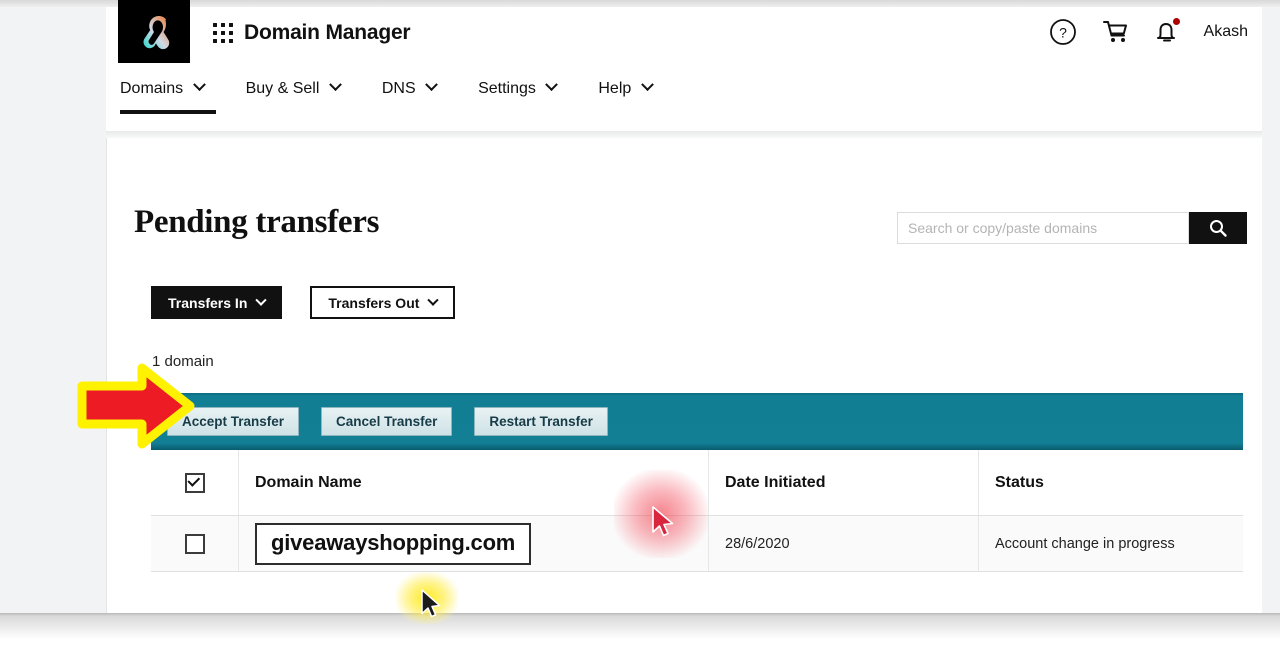 The height and width of the screenshot is (661, 1280). Describe the element at coordinates (1271, 310) in the screenshot. I see `page-right-gutter` at that location.